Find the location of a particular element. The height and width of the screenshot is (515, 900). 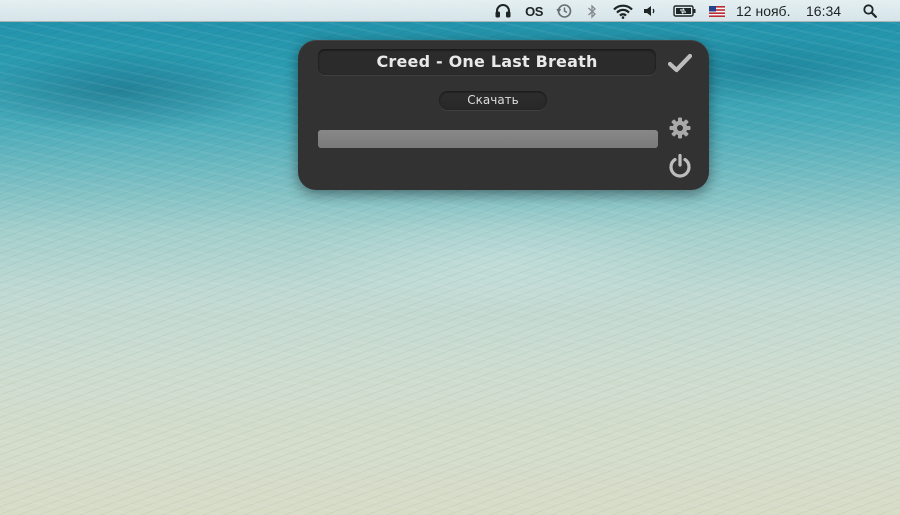

track-title-field: Creed - One Last Breath is located at coordinates (487, 62).